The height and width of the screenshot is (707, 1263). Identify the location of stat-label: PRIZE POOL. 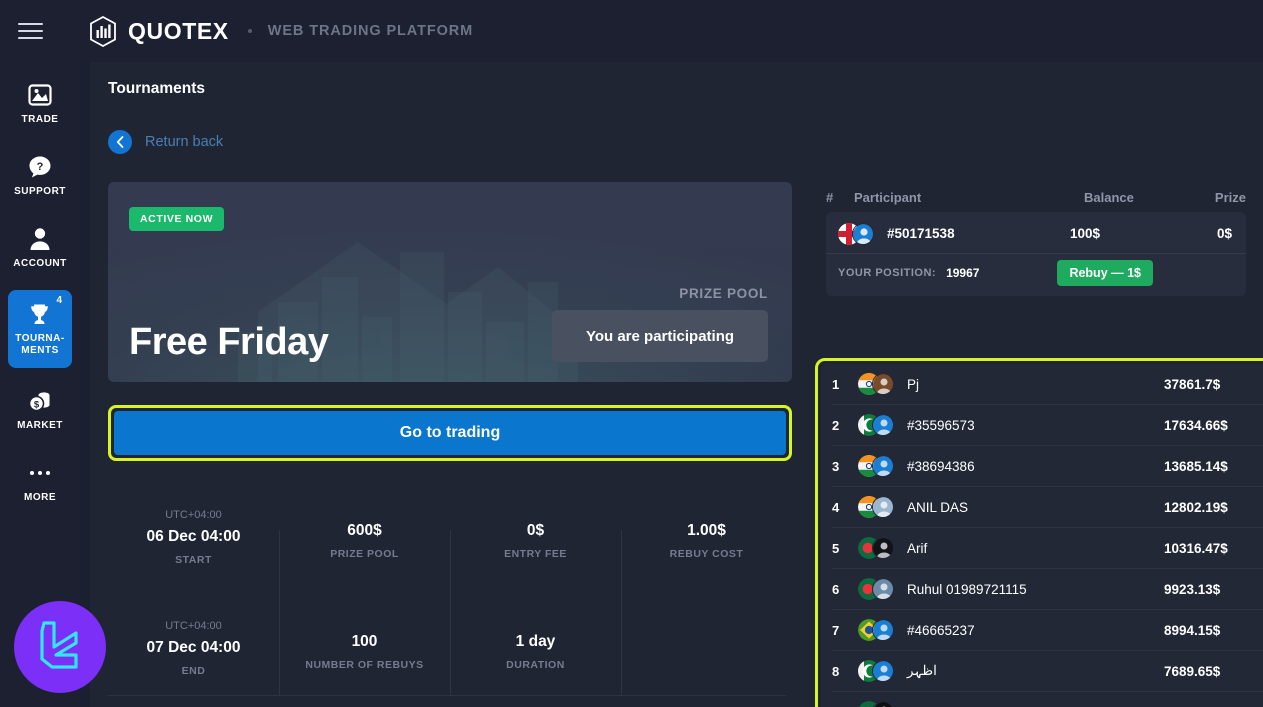
(364, 553).